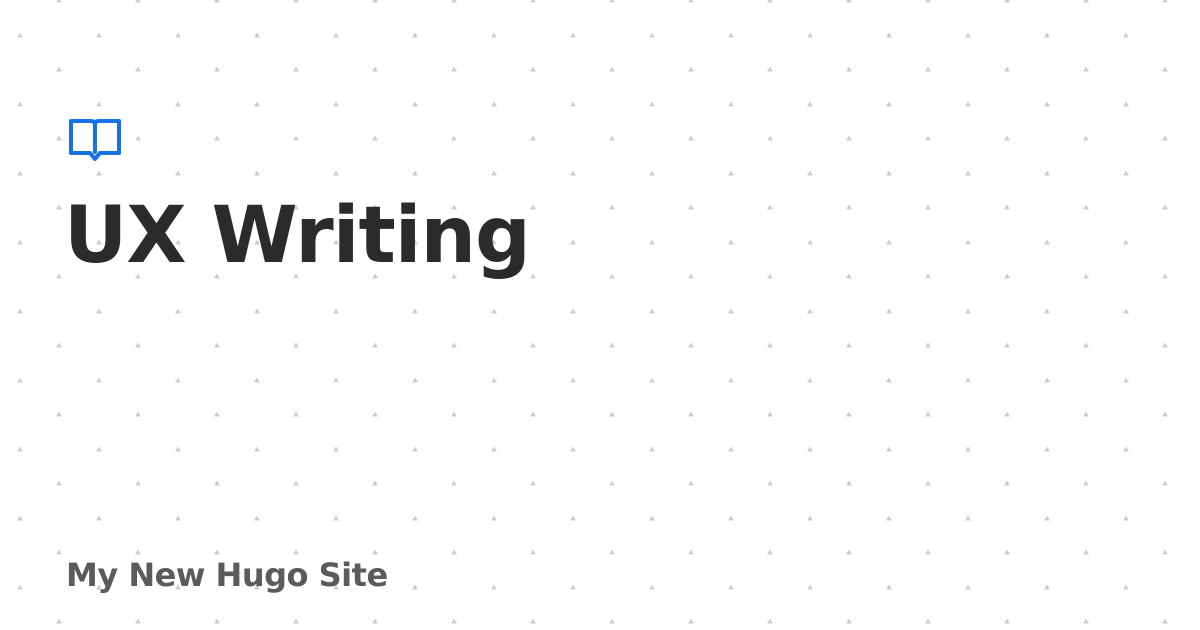 The width and height of the screenshot is (1200, 630). What do you see at coordinates (297, 236) in the screenshot?
I see `page-title: UX Writing` at bounding box center [297, 236].